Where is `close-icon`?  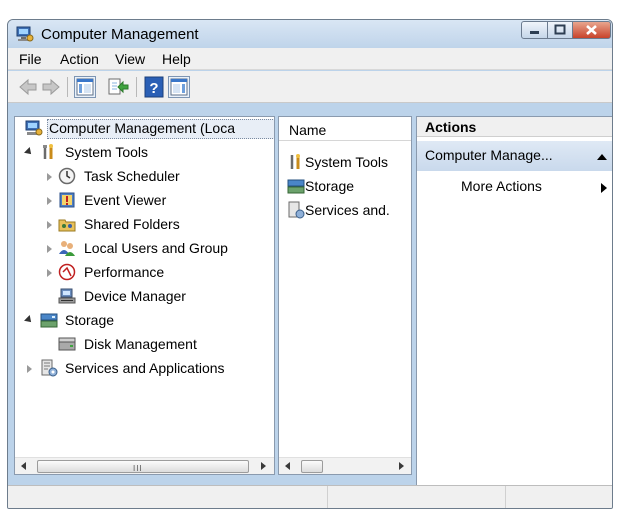 close-icon is located at coordinates (591, 30).